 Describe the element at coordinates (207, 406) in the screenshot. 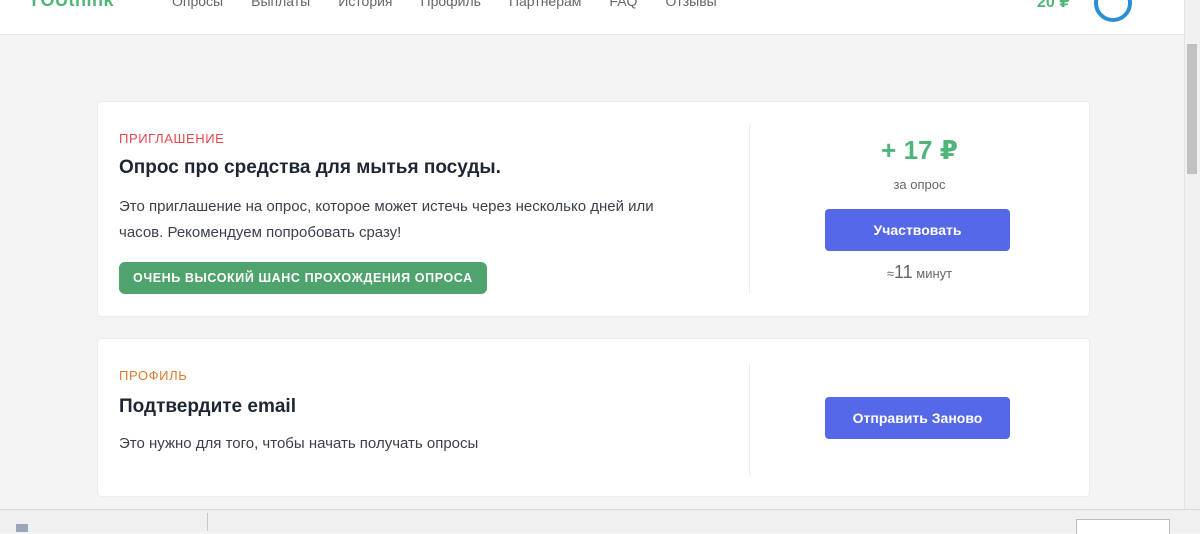

I see `card-title: Подтвердите email` at that location.